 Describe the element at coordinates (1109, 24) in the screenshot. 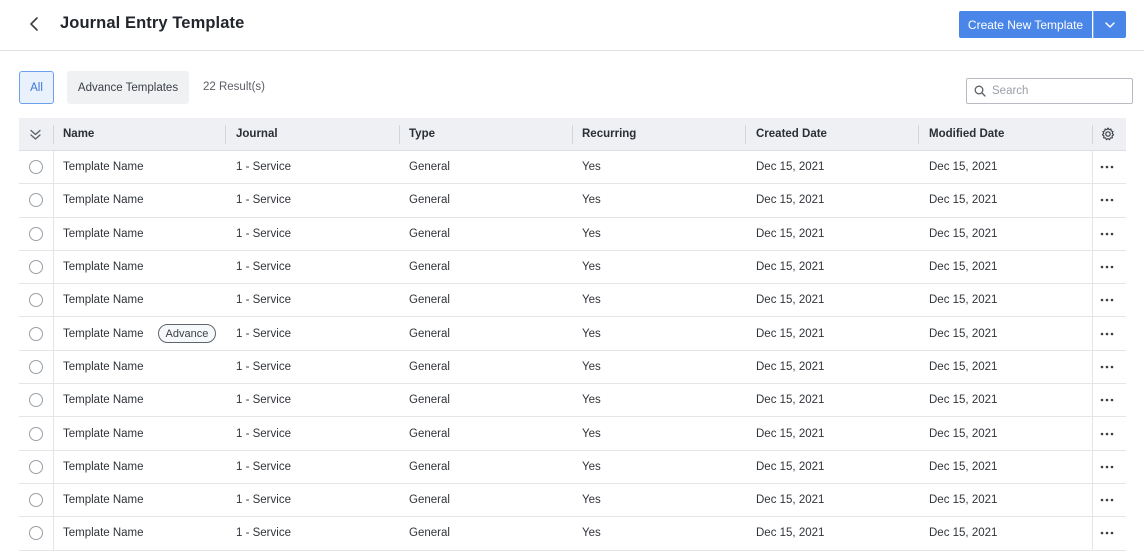

I see `create-template-dropdown-button` at that location.